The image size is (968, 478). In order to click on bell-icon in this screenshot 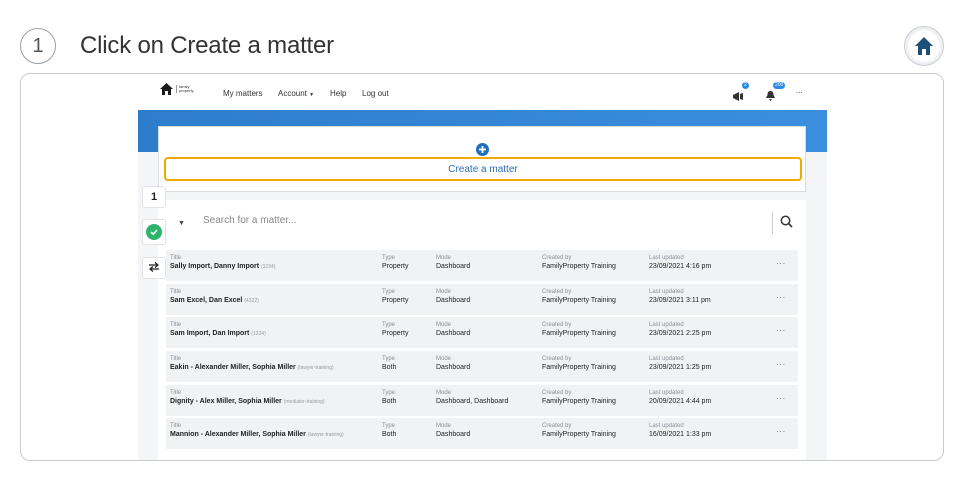, I will do `click(770, 97)`.